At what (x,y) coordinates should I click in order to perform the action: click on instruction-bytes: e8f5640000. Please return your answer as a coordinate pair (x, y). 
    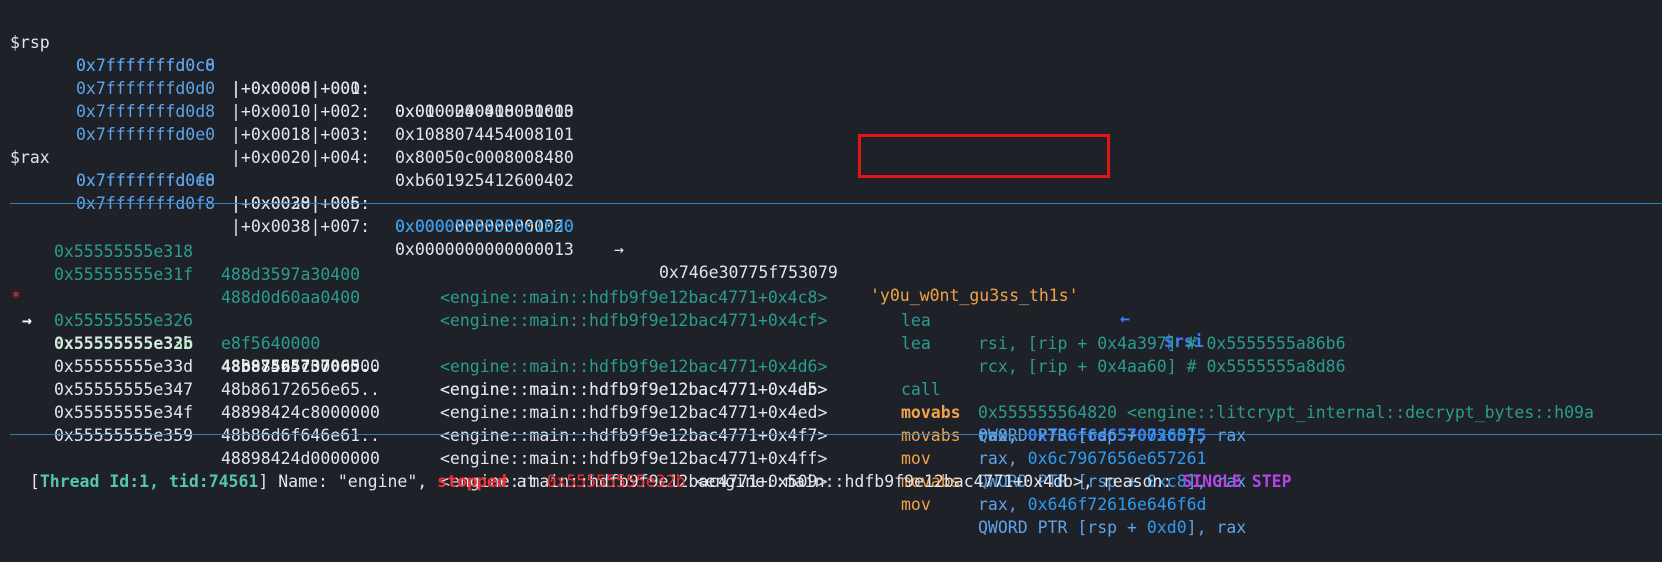
    Looking at the image, I should click on (271, 343).